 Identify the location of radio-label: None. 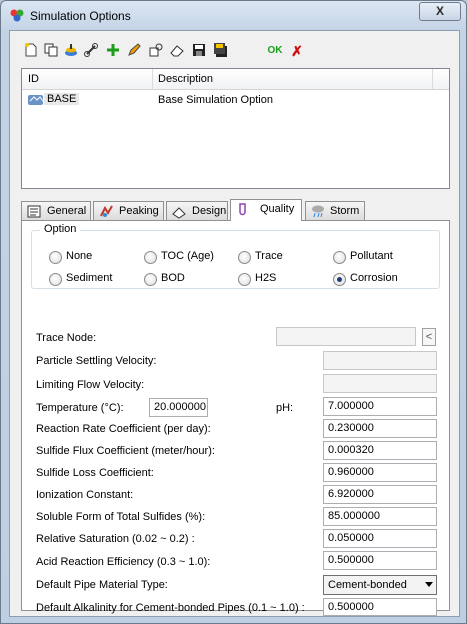
(79, 256).